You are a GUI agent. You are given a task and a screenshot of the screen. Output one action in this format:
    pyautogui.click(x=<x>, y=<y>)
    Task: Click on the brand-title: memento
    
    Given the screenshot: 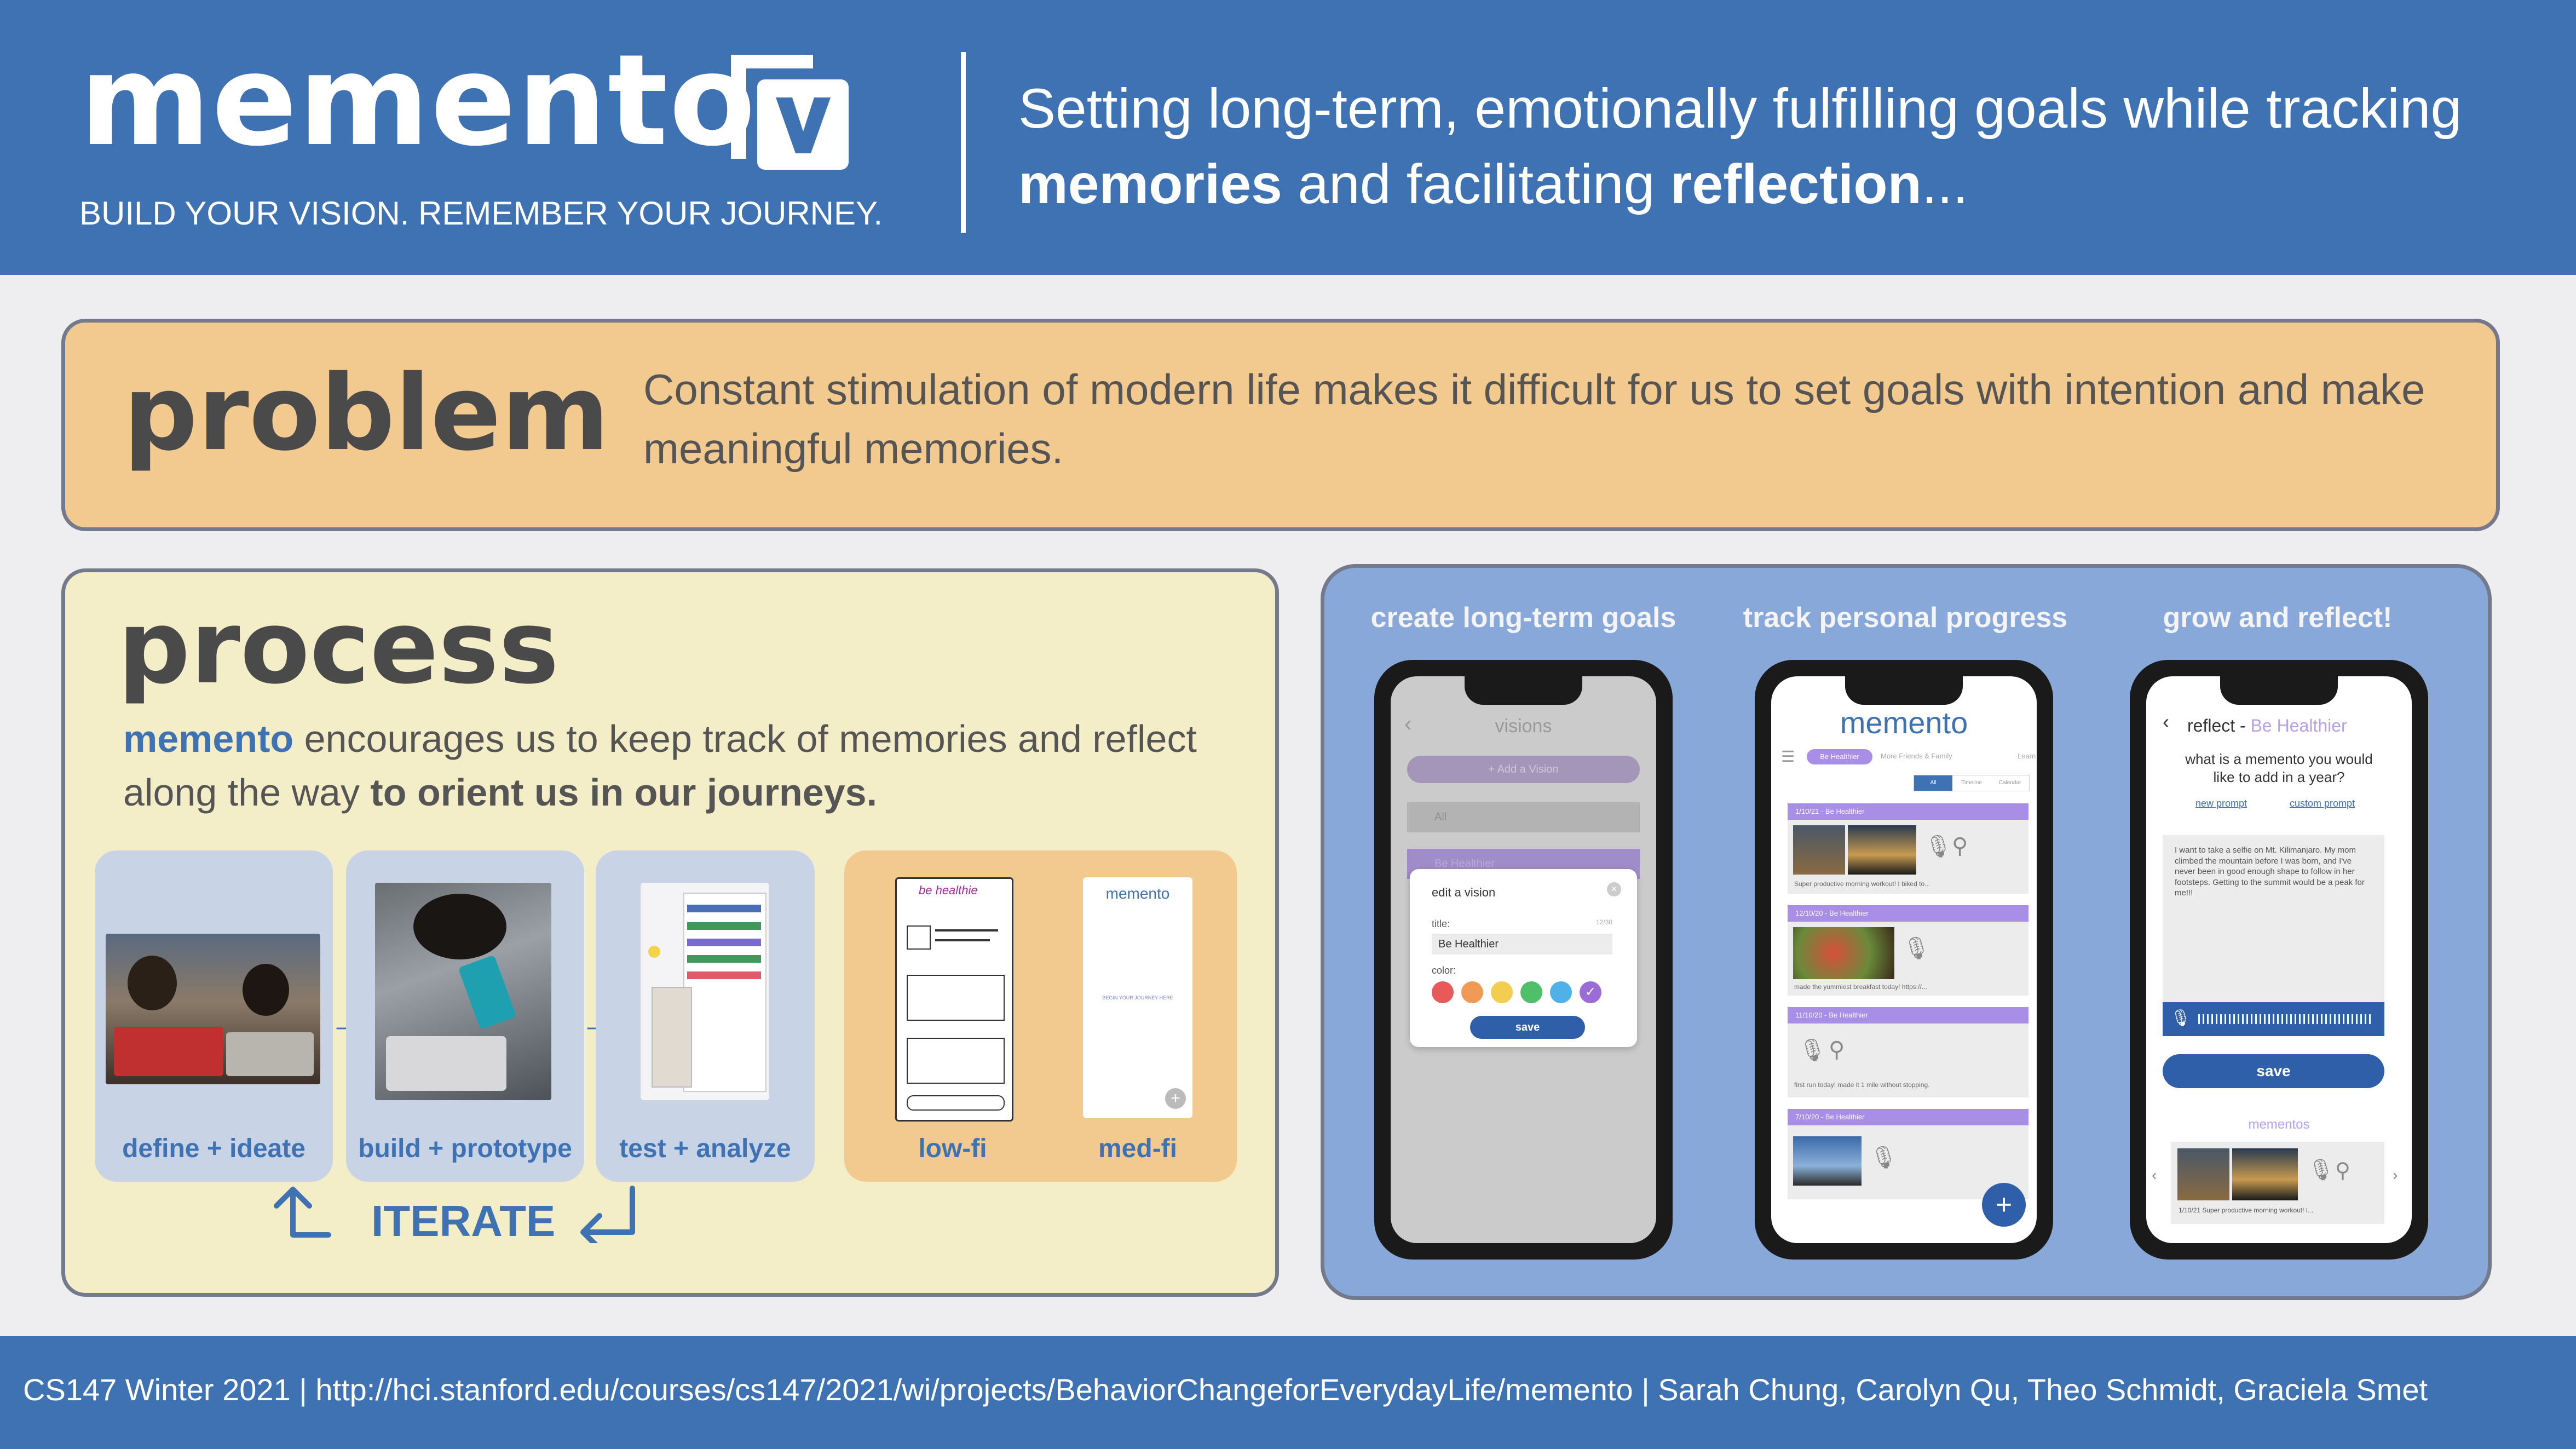 What is the action you would take?
    pyautogui.click(x=418, y=101)
    